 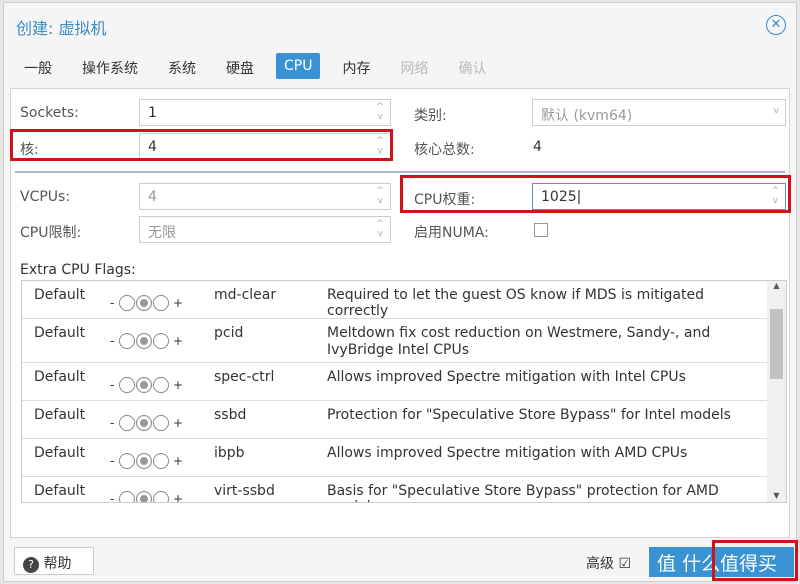 What do you see at coordinates (49, 113) in the screenshot?
I see `sockets-label: Sockets:` at bounding box center [49, 113].